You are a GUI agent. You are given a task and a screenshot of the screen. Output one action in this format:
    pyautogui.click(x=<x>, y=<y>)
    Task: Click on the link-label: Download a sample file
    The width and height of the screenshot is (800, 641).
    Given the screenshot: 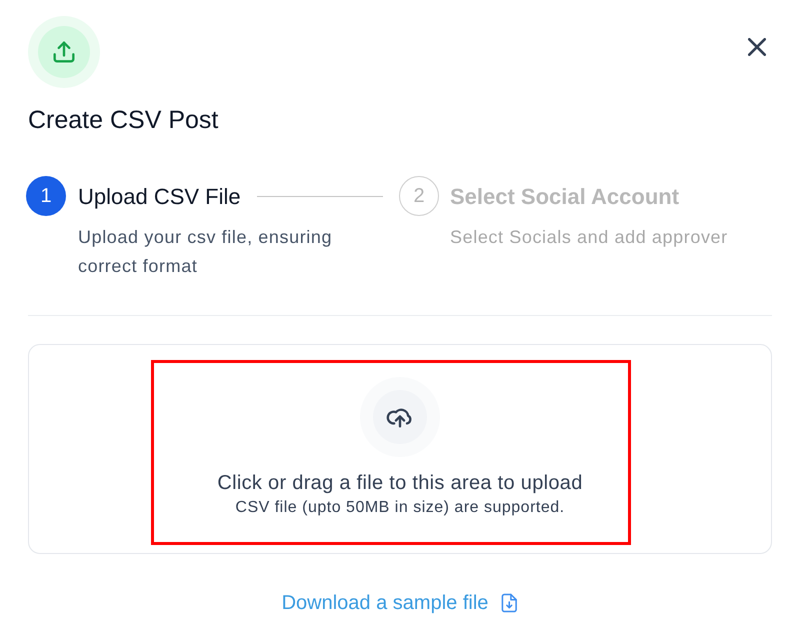 What is the action you would take?
    pyautogui.click(x=385, y=603)
    